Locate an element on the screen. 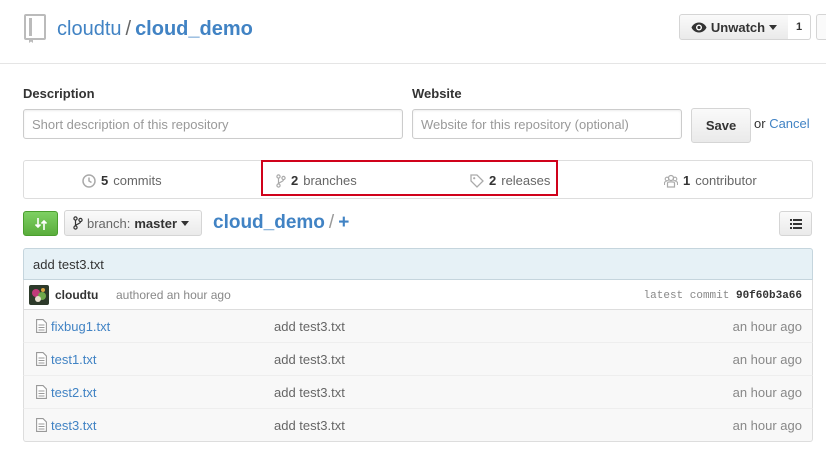  save-button: Save is located at coordinates (721, 125).